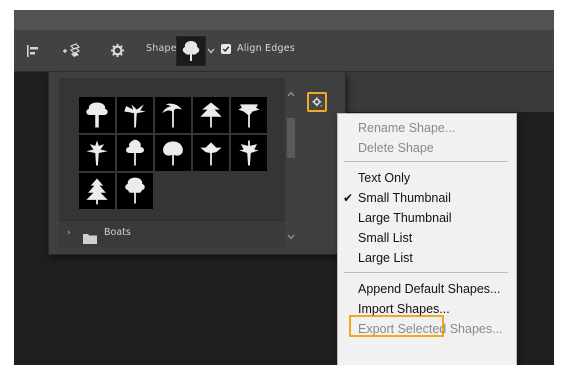 This screenshot has width=564, height=373. I want to click on menu-item-large-thumbnail: Large Thumbnail, so click(426, 218).